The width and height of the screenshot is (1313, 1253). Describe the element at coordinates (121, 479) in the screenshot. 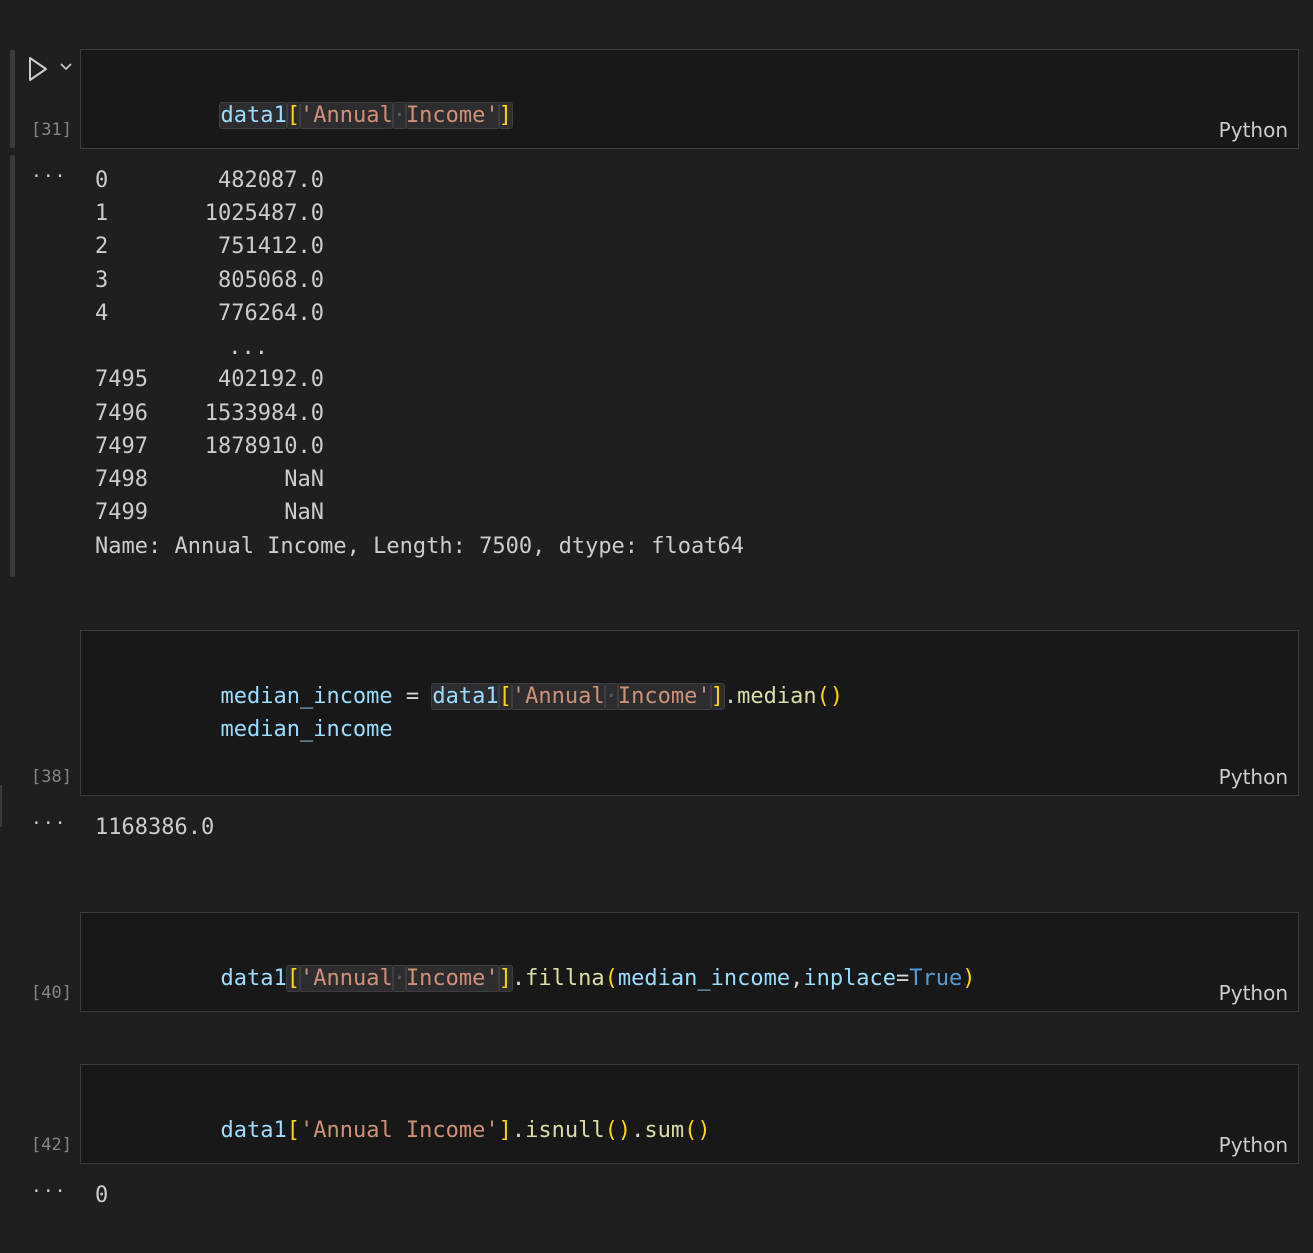

I see `series-index: 7498` at that location.